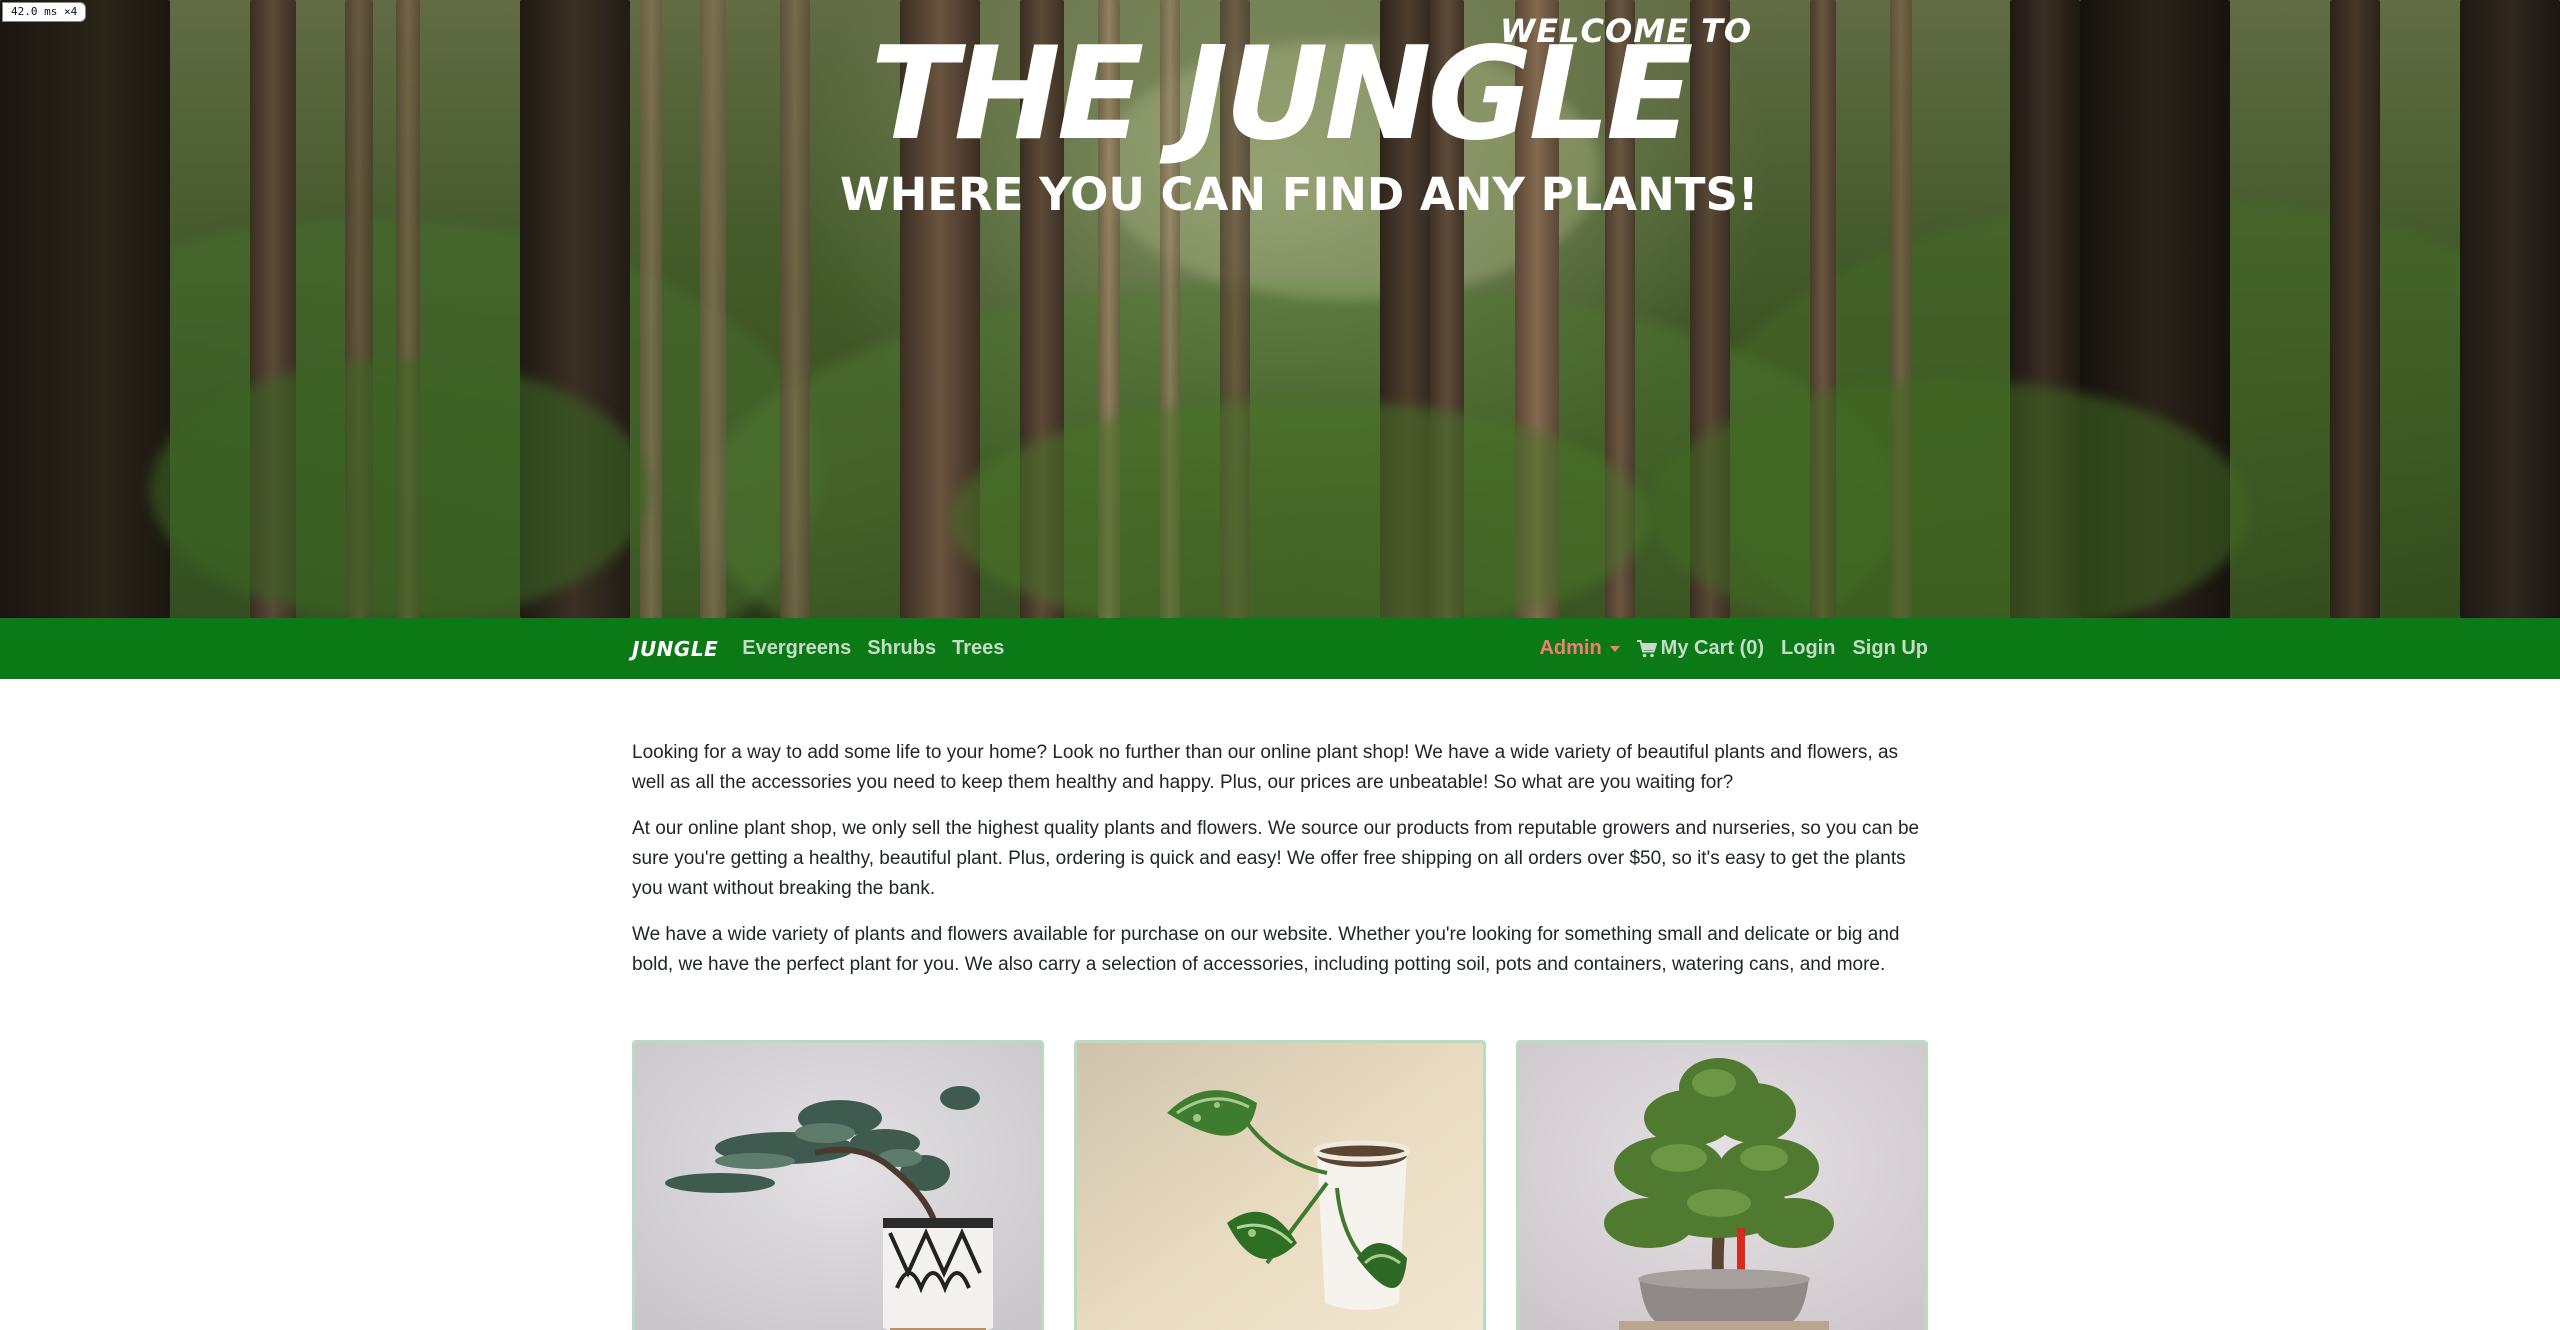 This screenshot has height=1330, width=2560. What do you see at coordinates (44, 12) in the screenshot?
I see `perf-badge: 42.0 ms ×4` at bounding box center [44, 12].